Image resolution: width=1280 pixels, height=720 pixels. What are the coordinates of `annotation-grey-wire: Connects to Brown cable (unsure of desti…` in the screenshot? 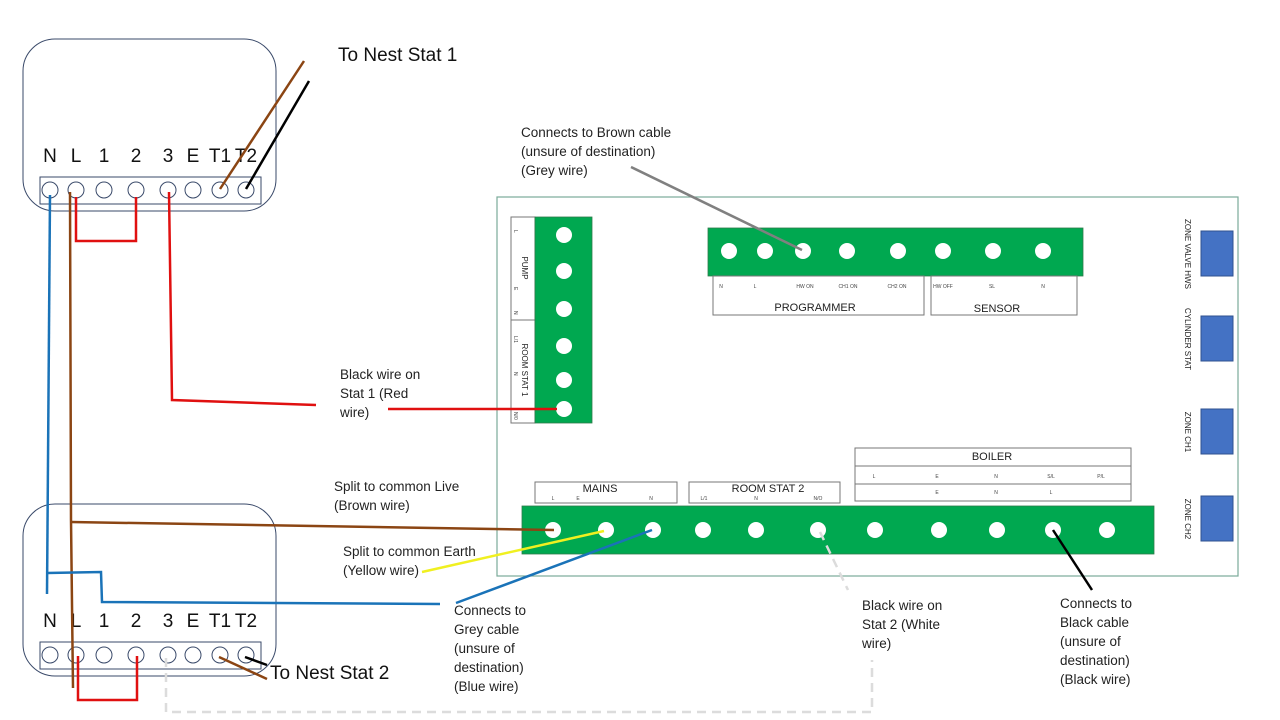 It's located at (596, 151).